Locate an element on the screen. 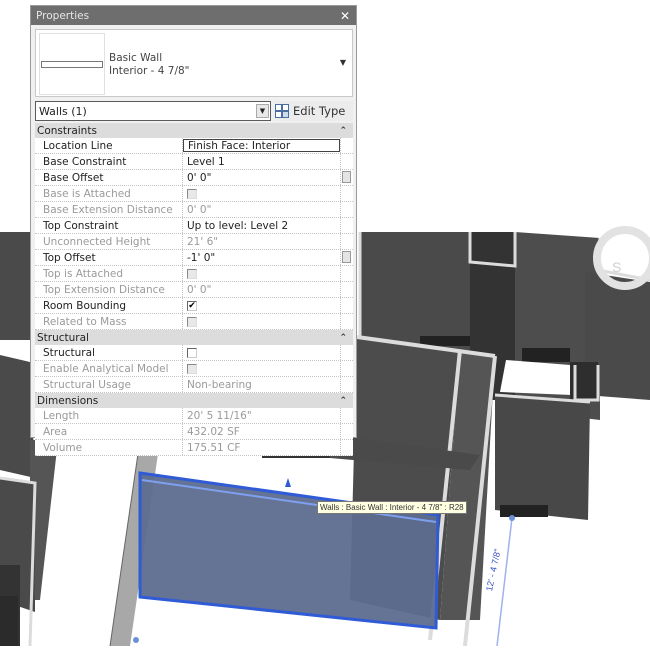 This screenshot has height=650, width=650. property-label: Location Line is located at coordinates (109, 145).